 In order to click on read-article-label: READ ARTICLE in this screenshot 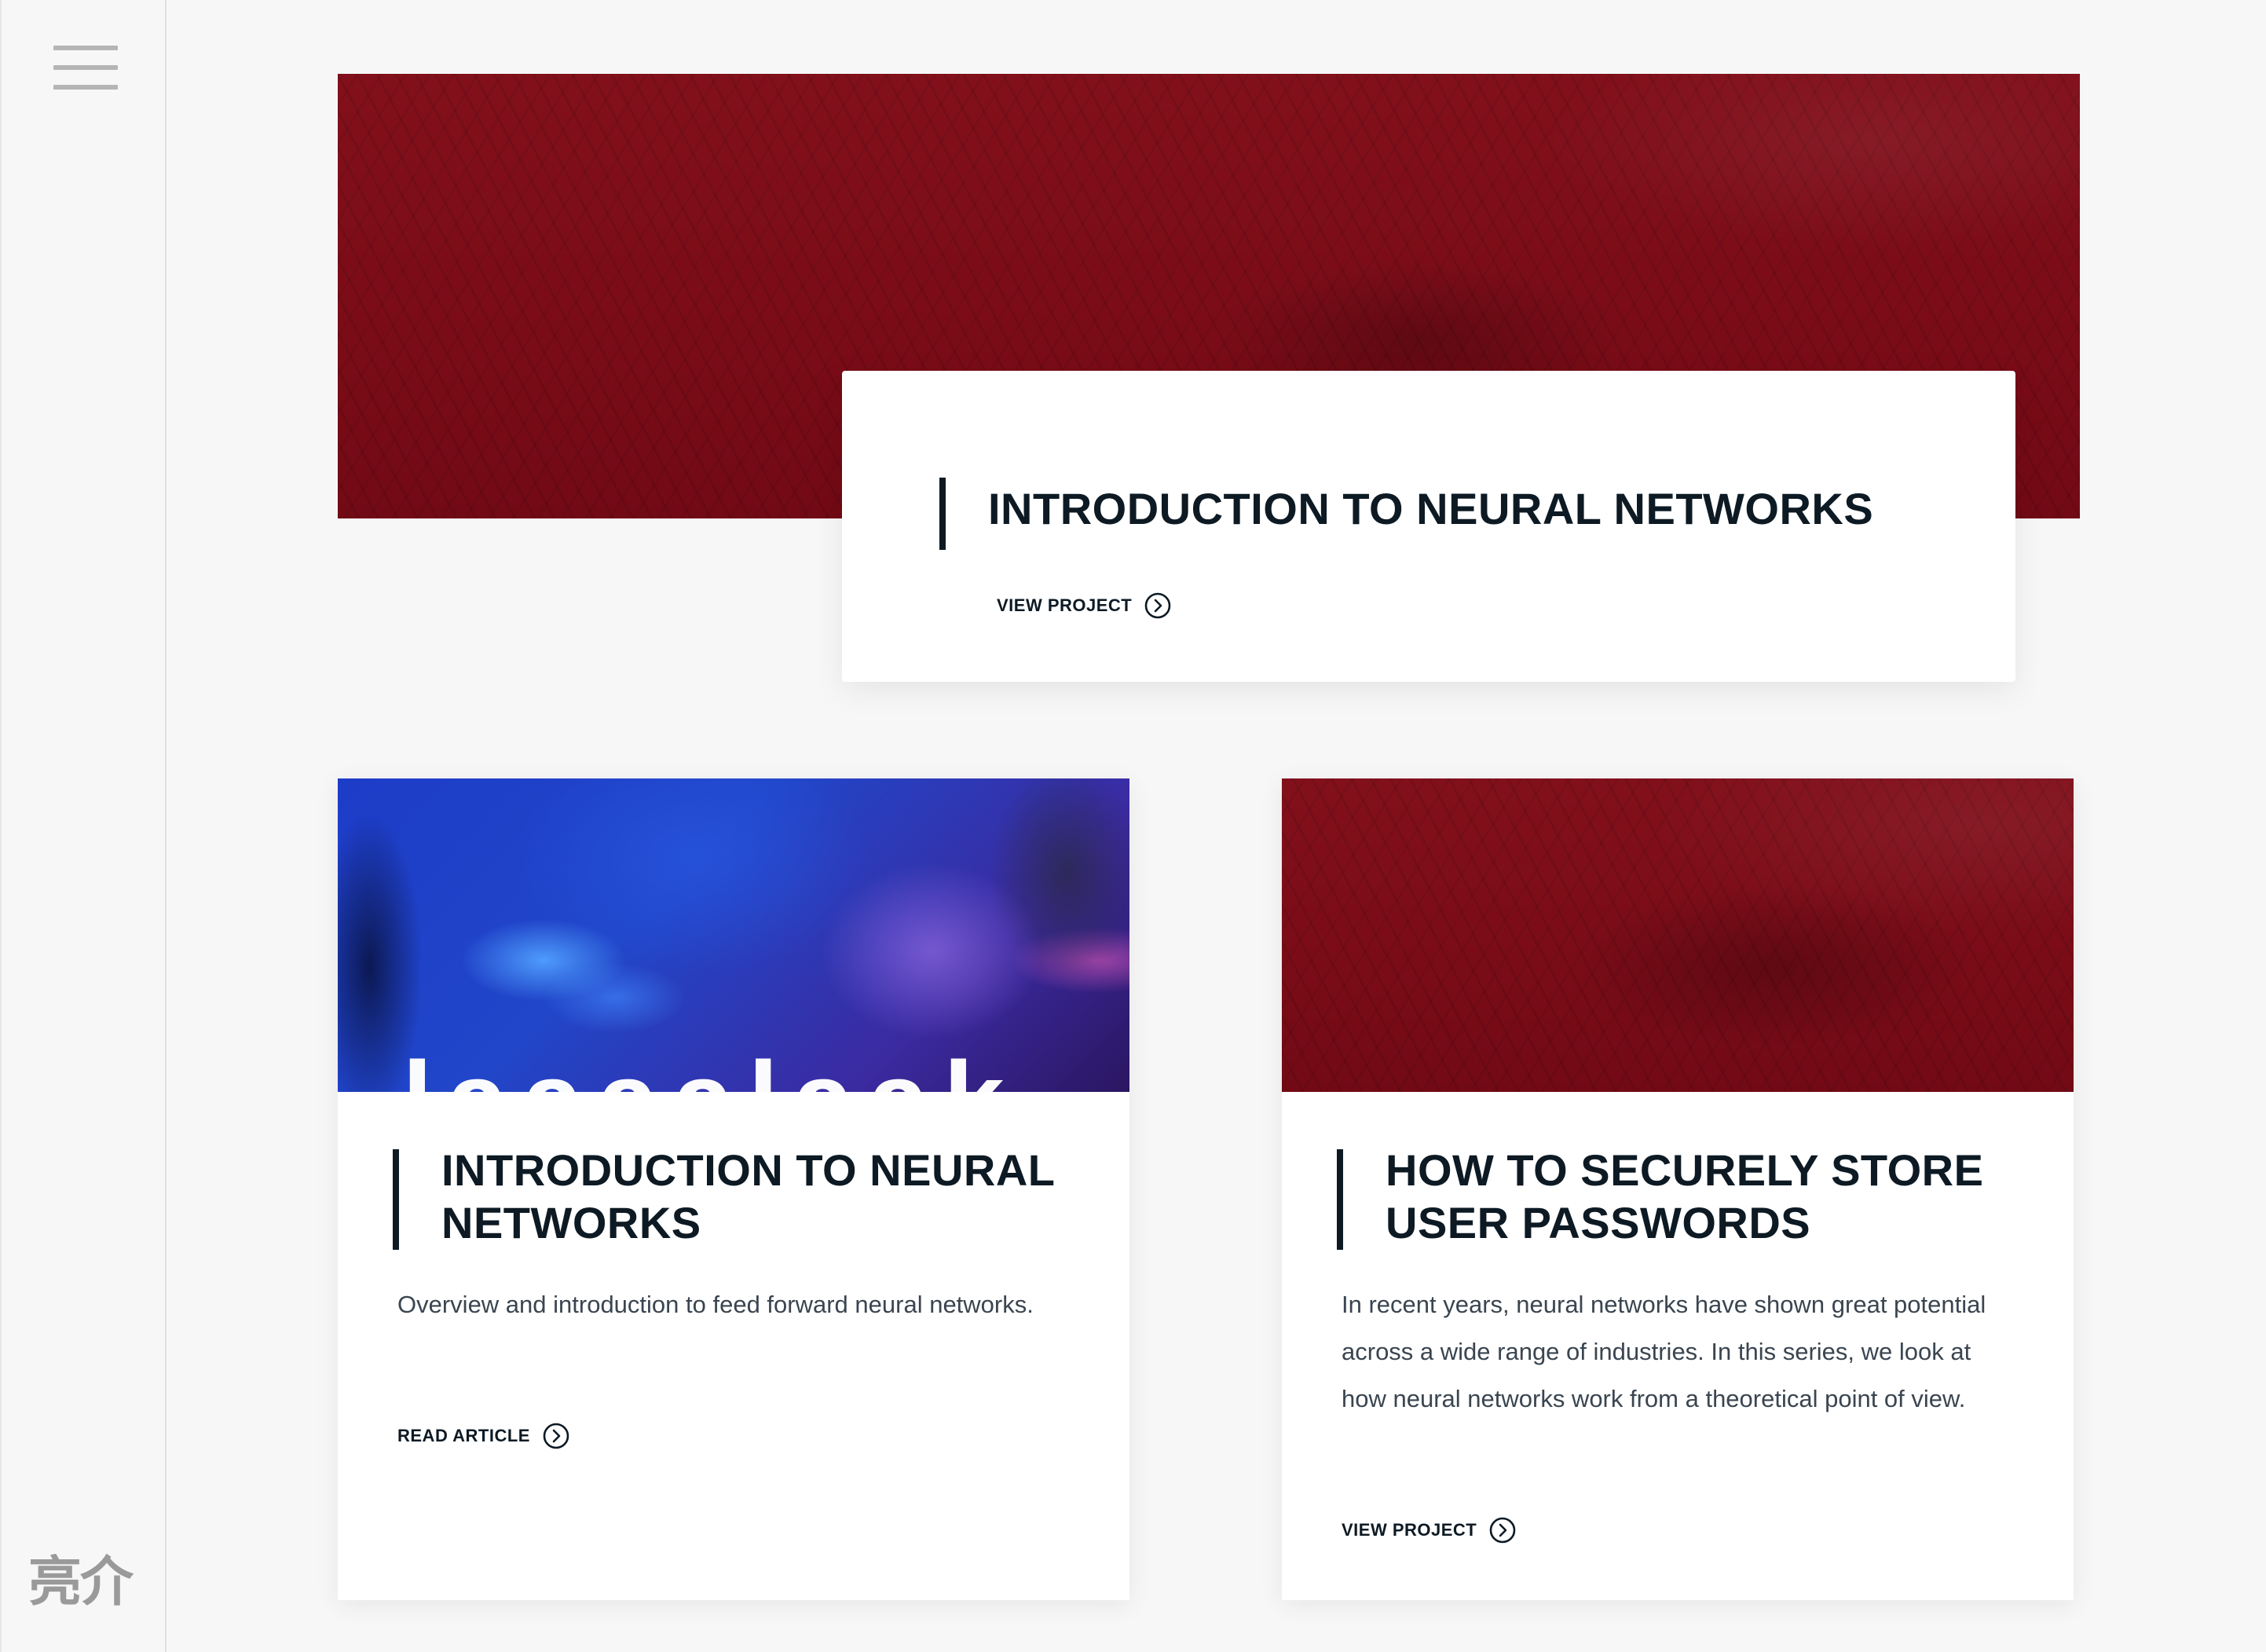, I will do `click(463, 1435)`.